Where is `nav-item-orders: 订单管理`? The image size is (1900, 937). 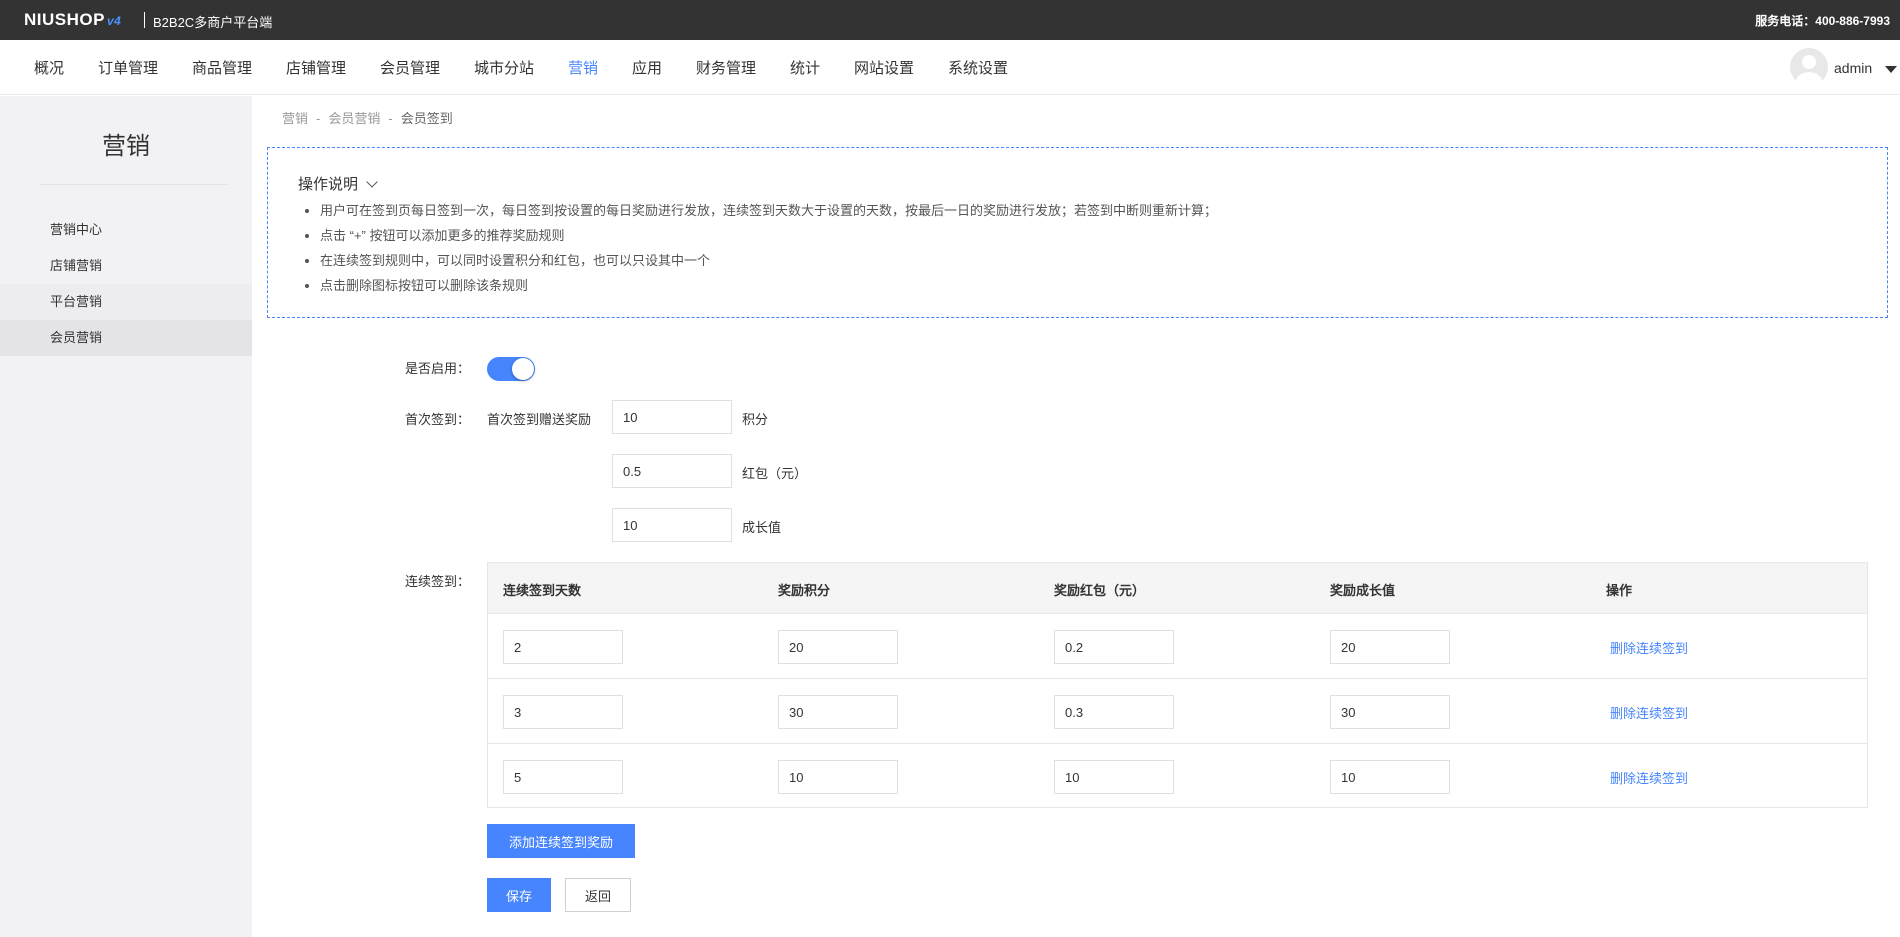 nav-item-orders: 订单管理 is located at coordinates (128, 67).